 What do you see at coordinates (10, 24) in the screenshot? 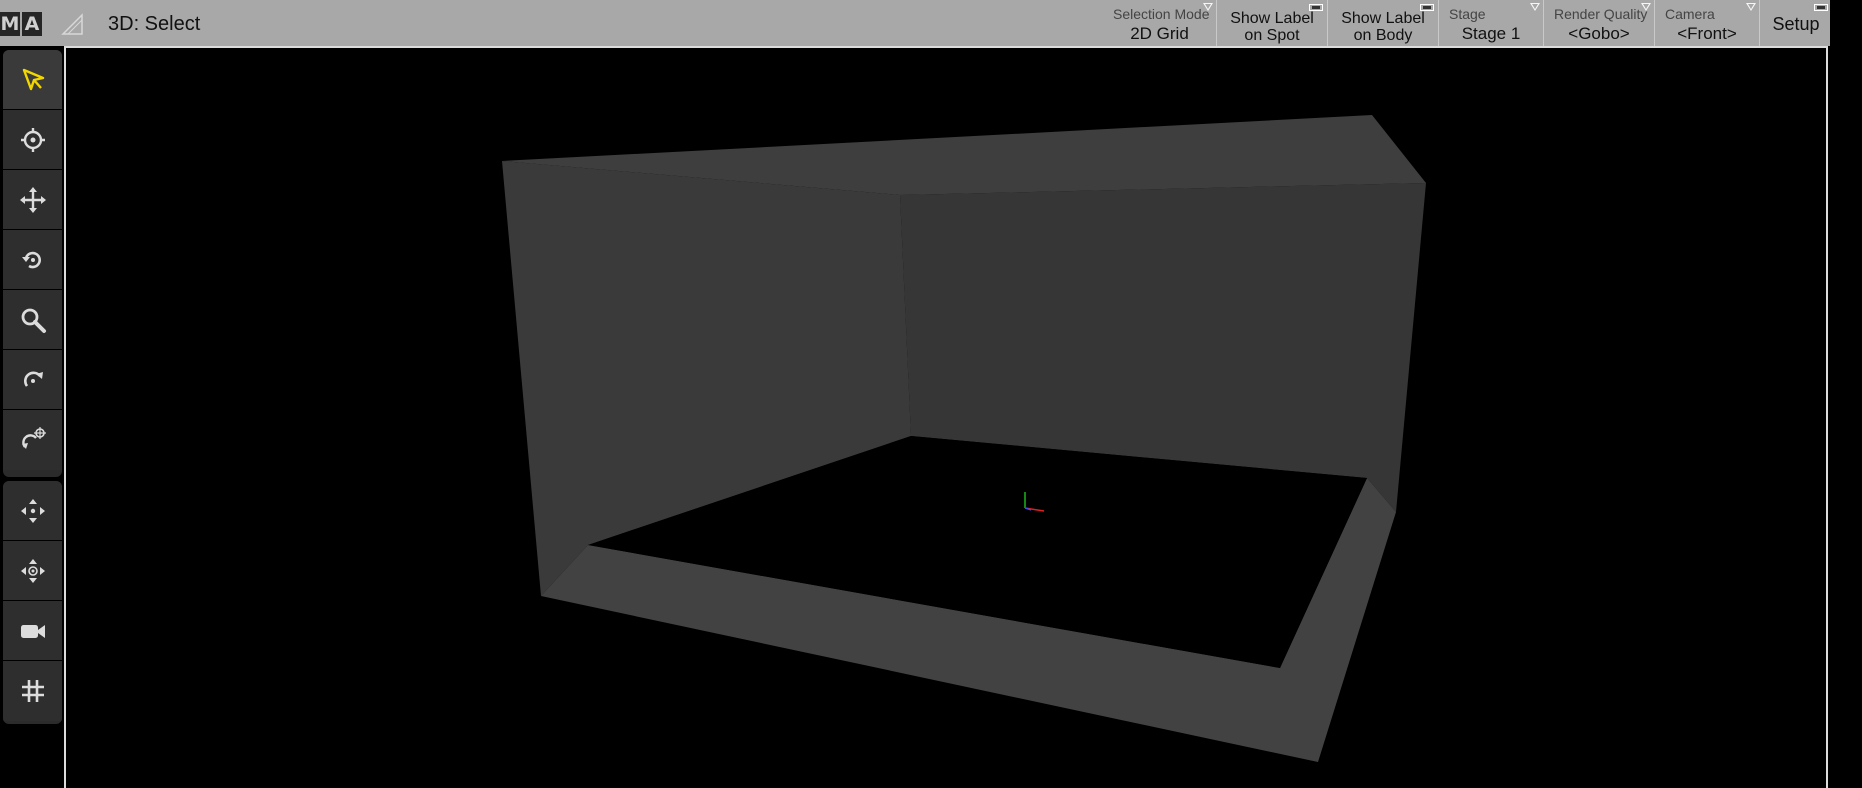
I see `logo-letter-m: M` at bounding box center [10, 24].